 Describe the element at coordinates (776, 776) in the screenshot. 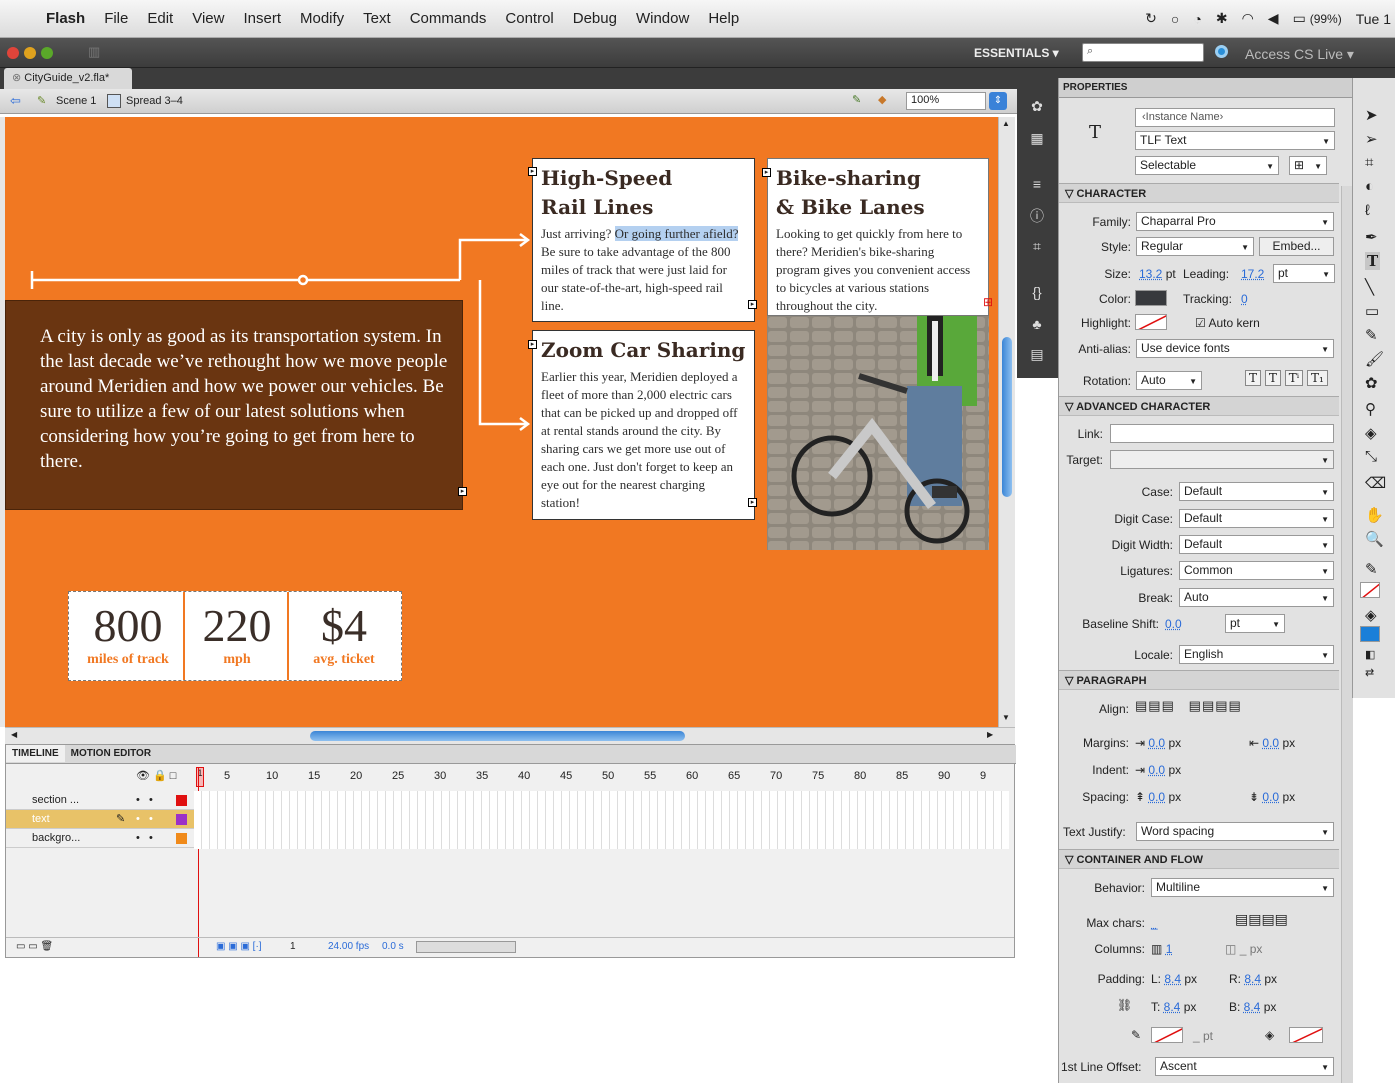

I see `frame-number: 70` at that location.